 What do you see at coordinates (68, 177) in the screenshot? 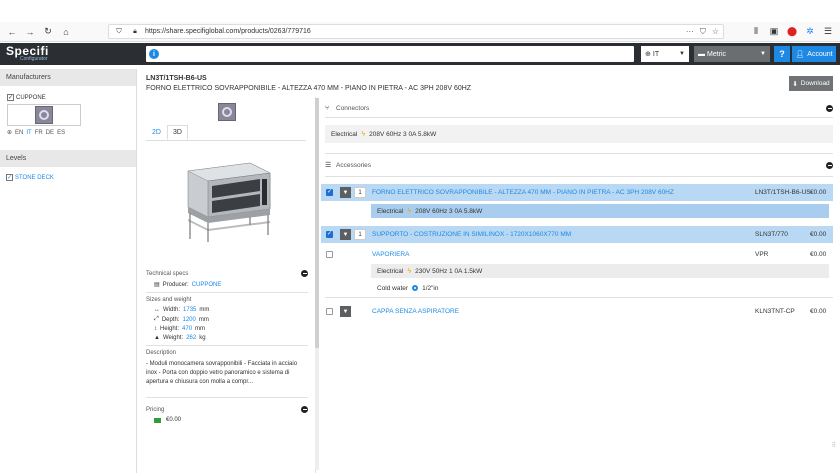
I see `level-stone-deck: ✓ STONE DECK` at bounding box center [68, 177].